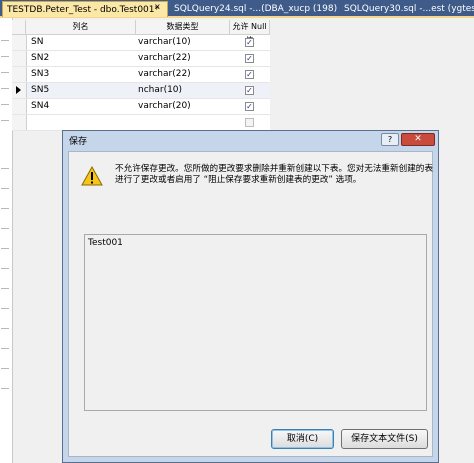 The height and width of the screenshot is (463, 474). I want to click on data-type-header: 数据类型, so click(183, 27).